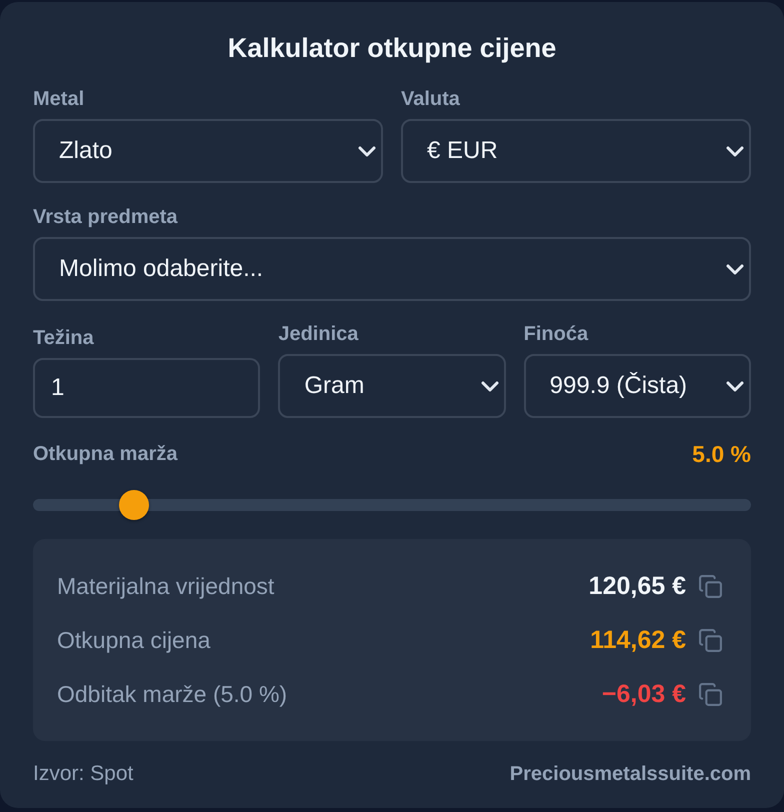 Image resolution: width=784 pixels, height=812 pixels. What do you see at coordinates (318, 334) in the screenshot?
I see `field-label: Jedinica` at bounding box center [318, 334].